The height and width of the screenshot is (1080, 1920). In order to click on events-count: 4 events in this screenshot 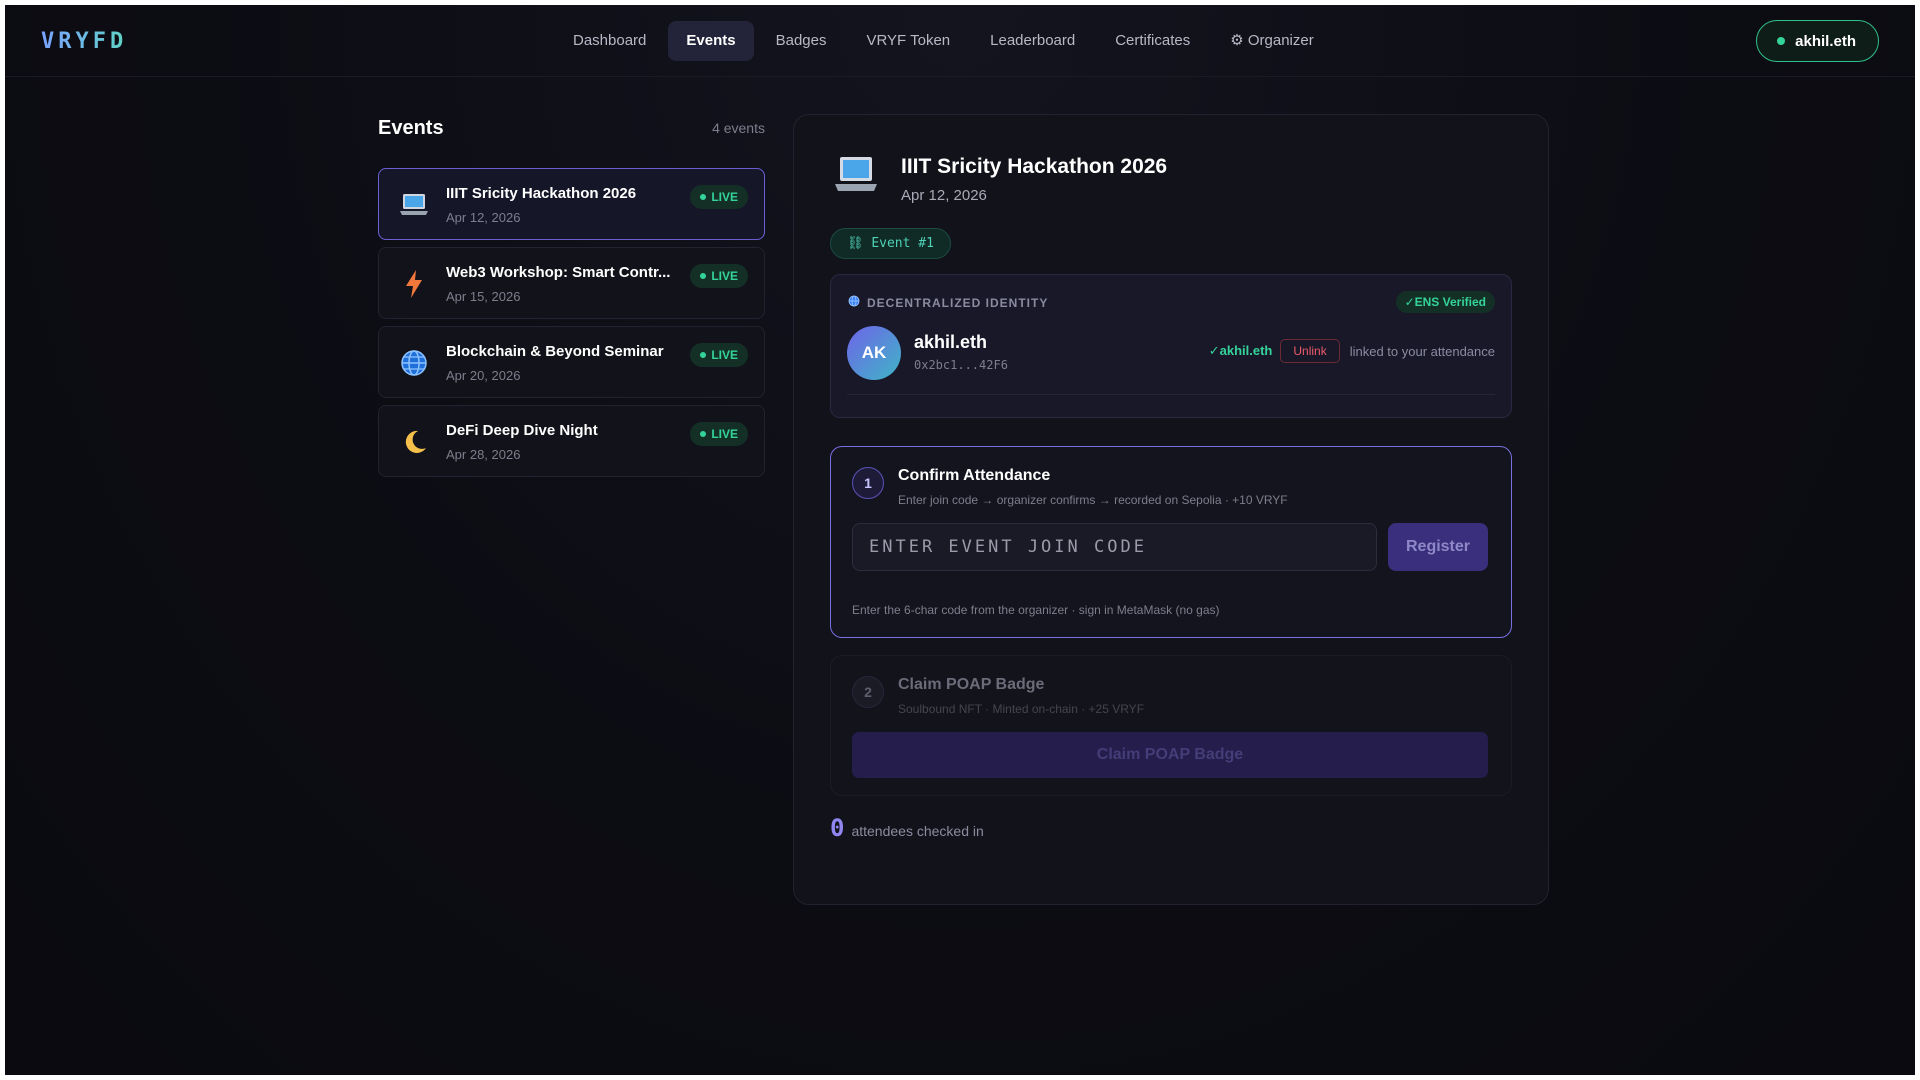, I will do `click(738, 128)`.